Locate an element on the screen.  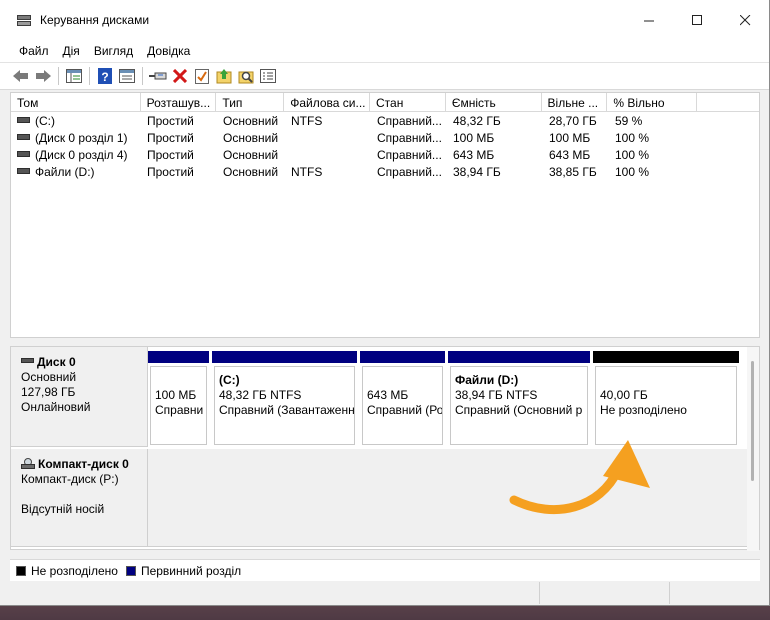
cdrom-0-type: Компакт-диск (P:) is located at coordinates (70, 479).